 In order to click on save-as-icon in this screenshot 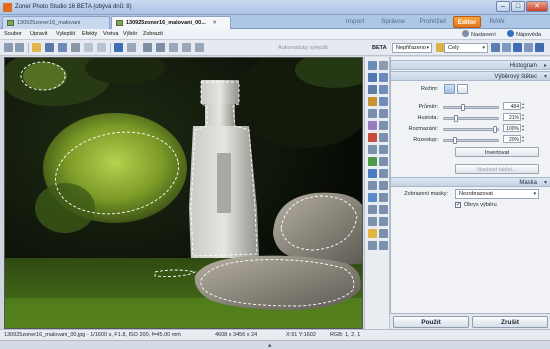, I will do `click(62, 47)`.